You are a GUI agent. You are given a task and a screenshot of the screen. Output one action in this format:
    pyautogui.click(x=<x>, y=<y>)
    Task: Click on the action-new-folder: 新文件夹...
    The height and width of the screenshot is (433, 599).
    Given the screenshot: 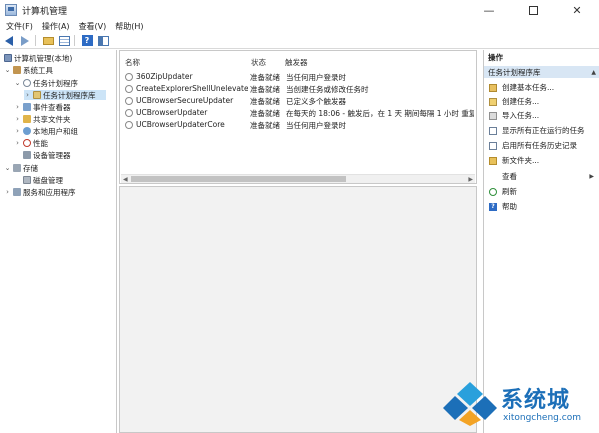 What is the action you would take?
    pyautogui.click(x=541, y=160)
    